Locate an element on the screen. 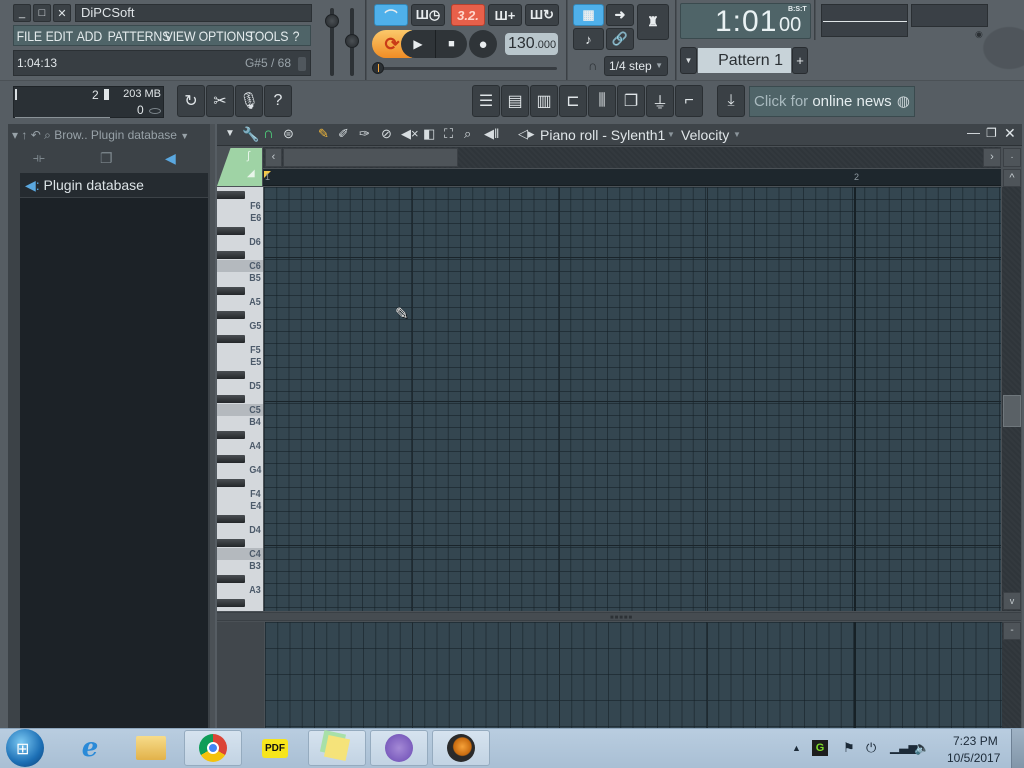 This screenshot has height=768, width=1024. menu-patterns: PATTERNS is located at coordinates (138, 36).